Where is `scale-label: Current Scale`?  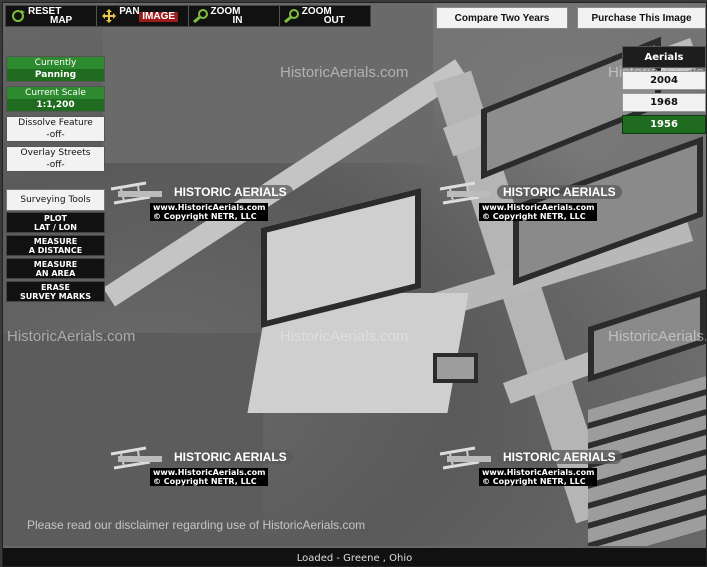
scale-label: Current Scale is located at coordinates (55, 93).